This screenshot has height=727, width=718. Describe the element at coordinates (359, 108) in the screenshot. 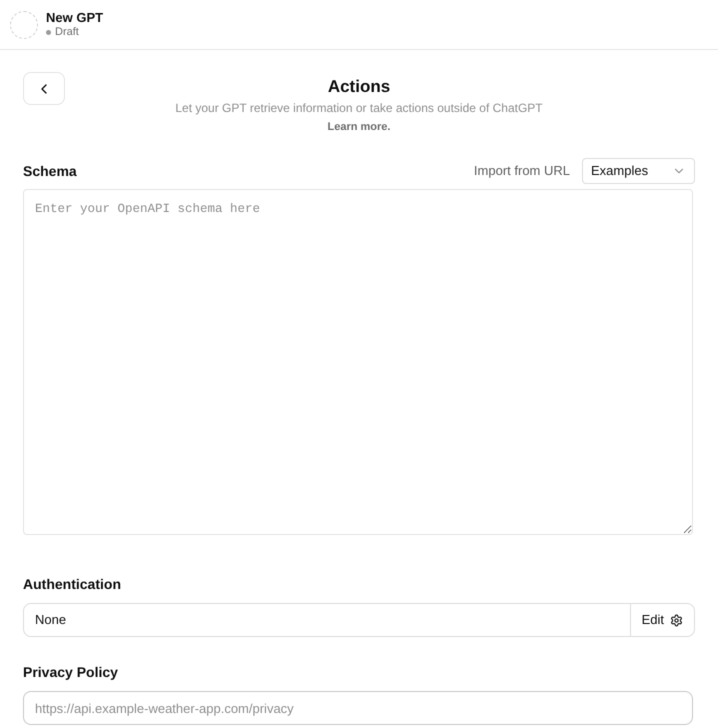

I see `page-subtitle: Let your GPT retrieve information or take actions outside of ChatGPT` at that location.